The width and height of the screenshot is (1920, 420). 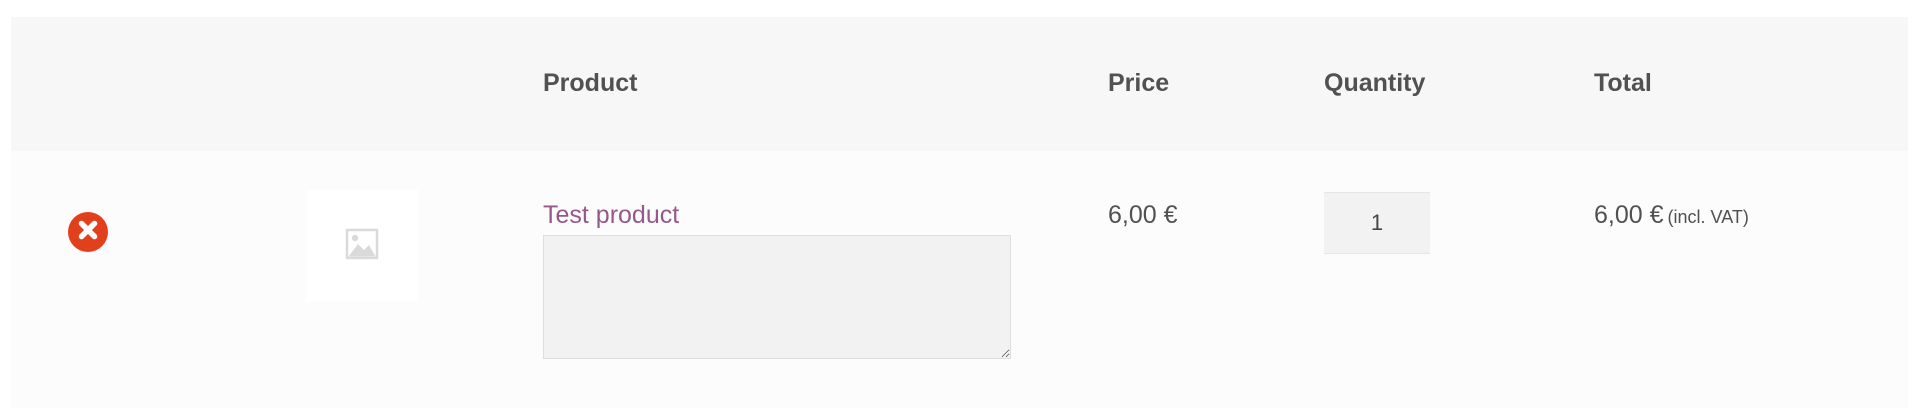 What do you see at coordinates (1377, 223) in the screenshot?
I see `quantity-input` at bounding box center [1377, 223].